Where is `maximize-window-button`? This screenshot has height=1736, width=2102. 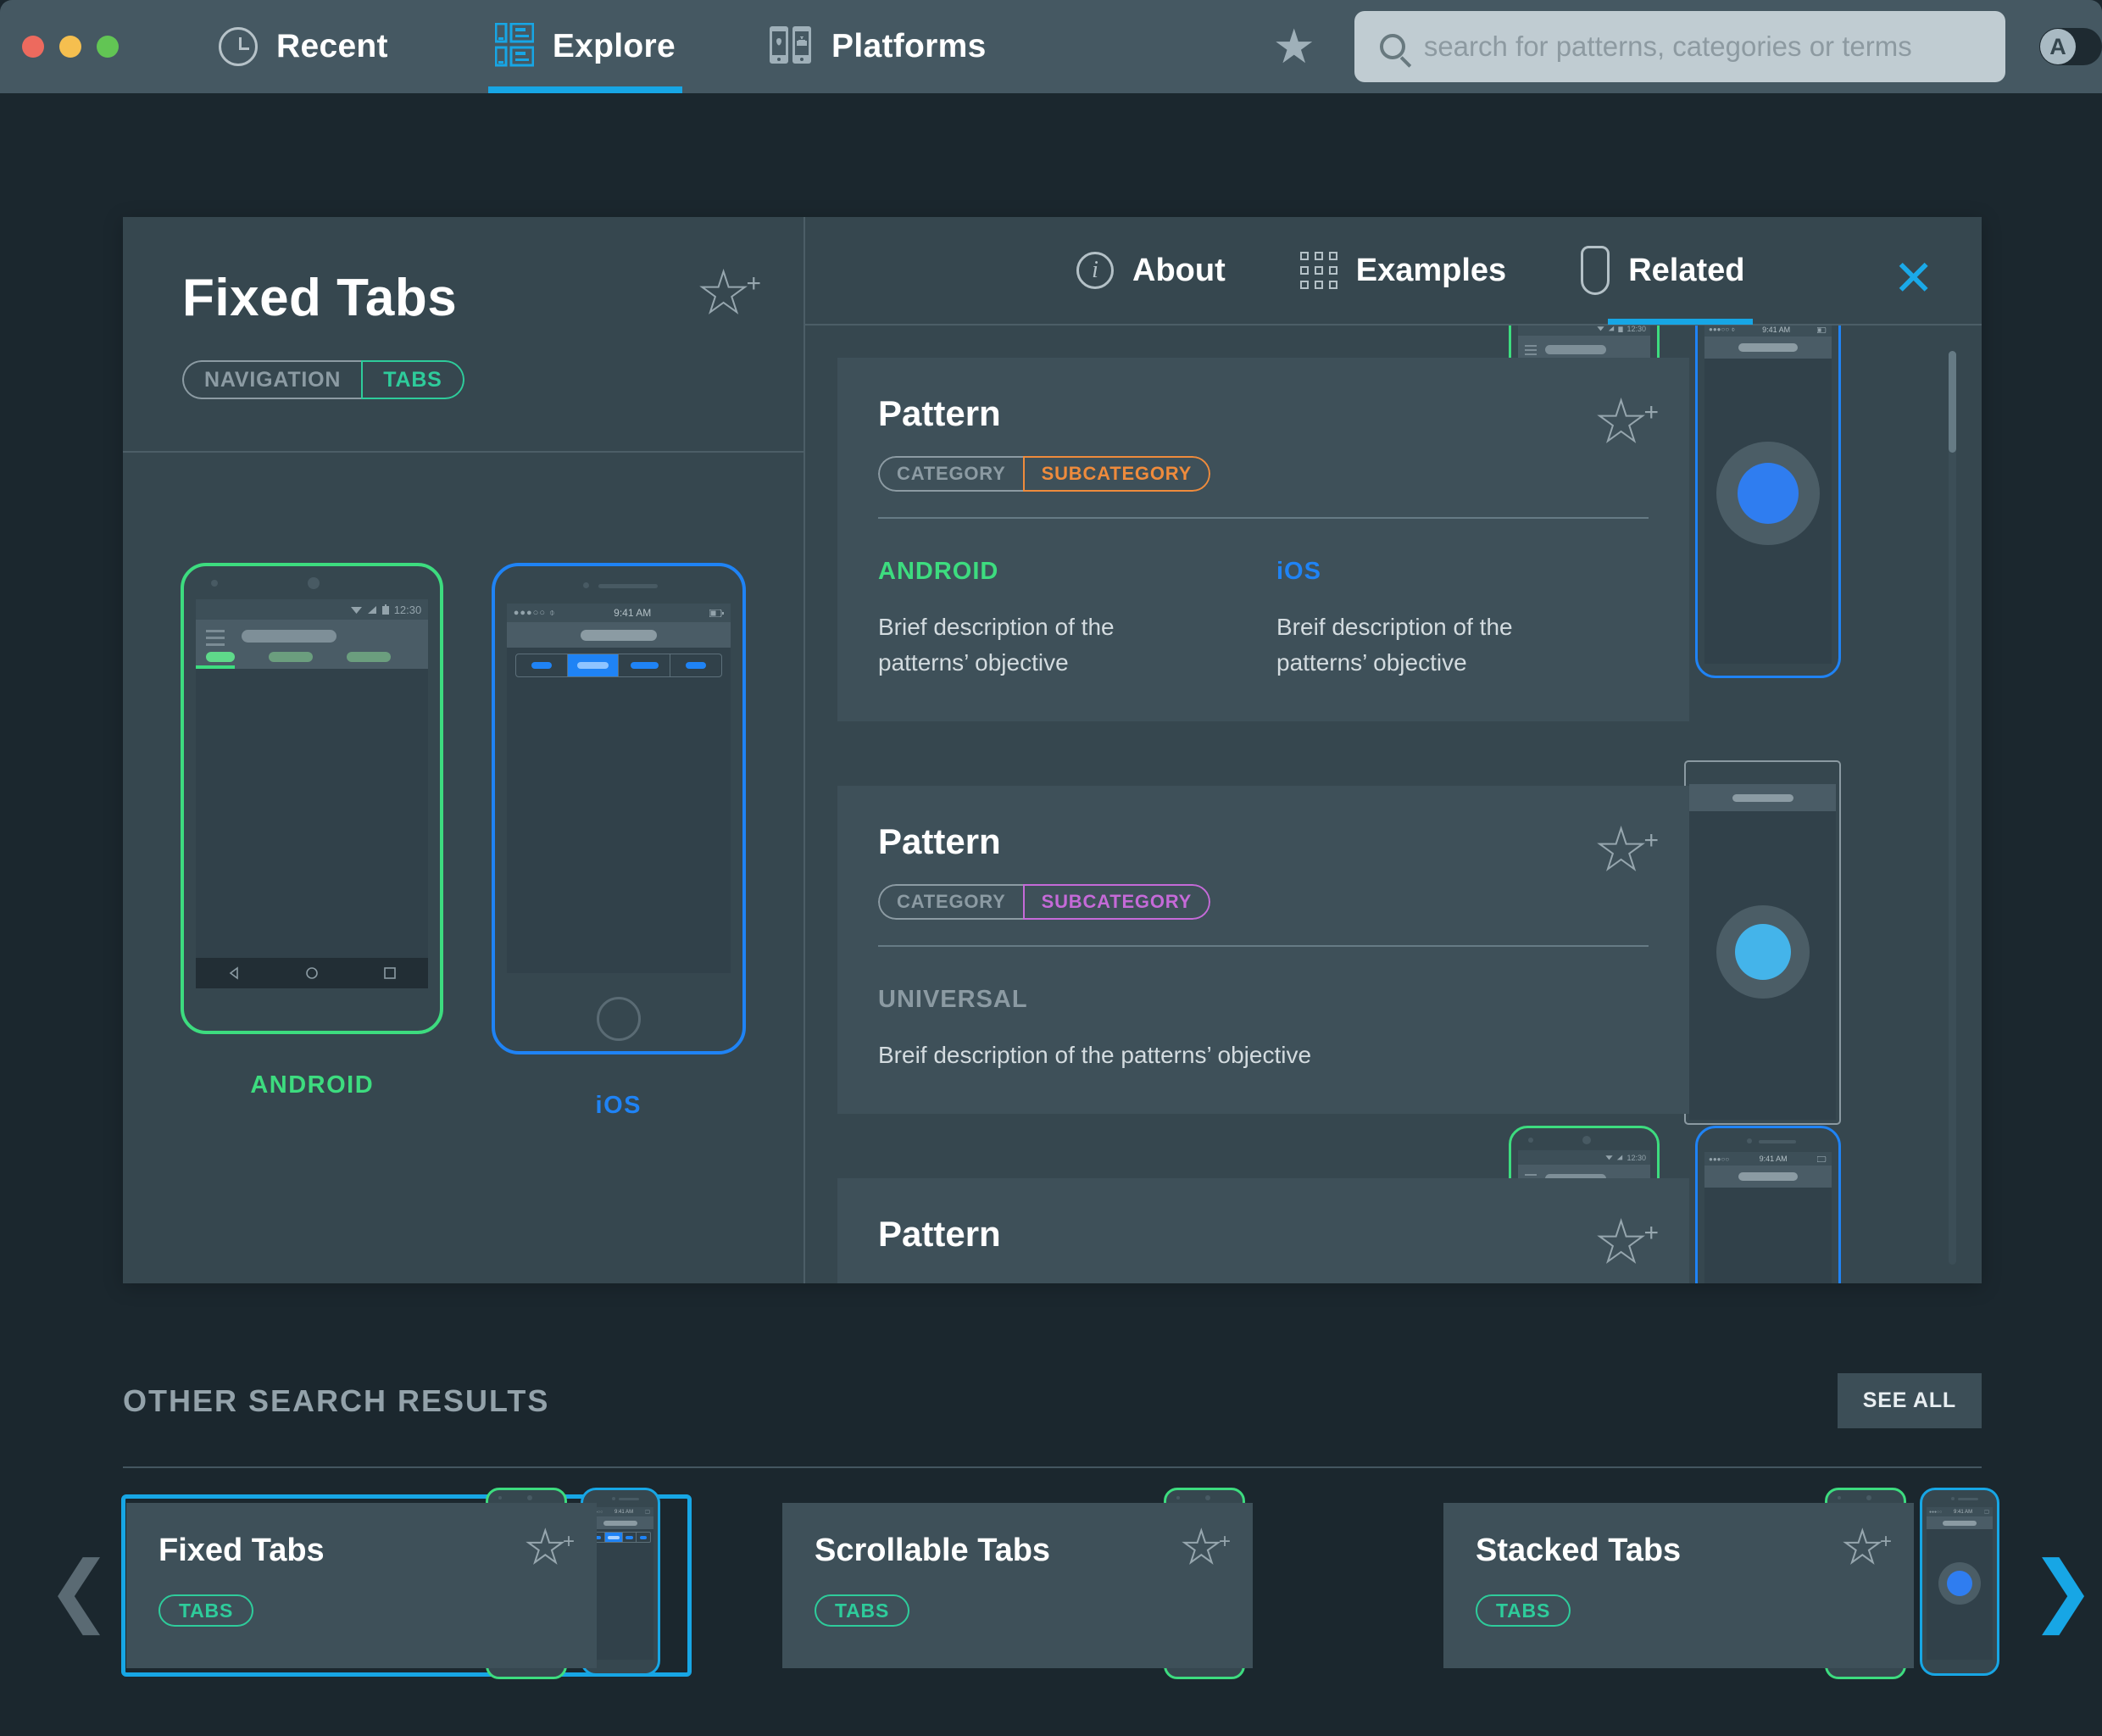 maximize-window-button is located at coordinates (108, 47).